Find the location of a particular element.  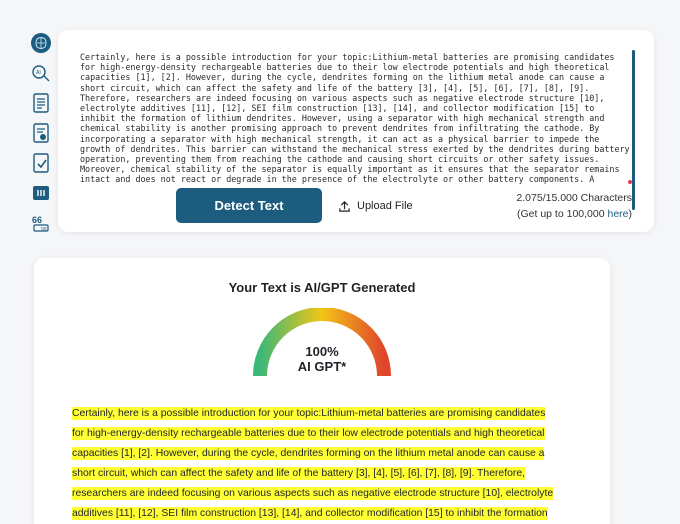

scrollbar is located at coordinates (633, 130).